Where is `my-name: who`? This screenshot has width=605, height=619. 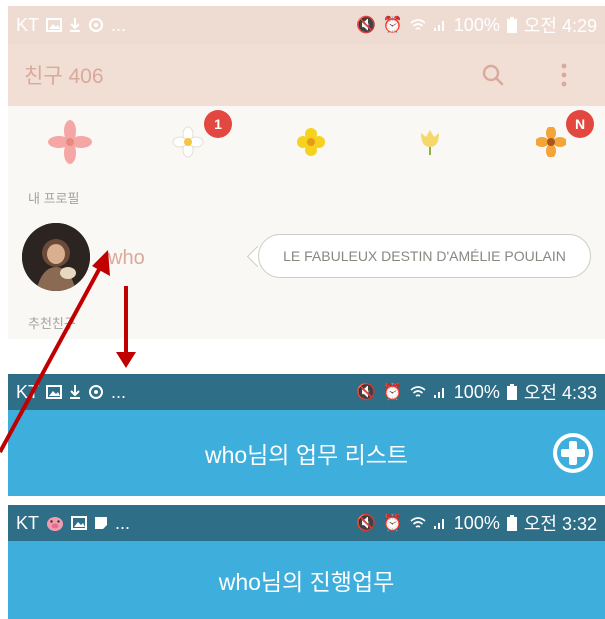 my-name: who is located at coordinates (126, 258).